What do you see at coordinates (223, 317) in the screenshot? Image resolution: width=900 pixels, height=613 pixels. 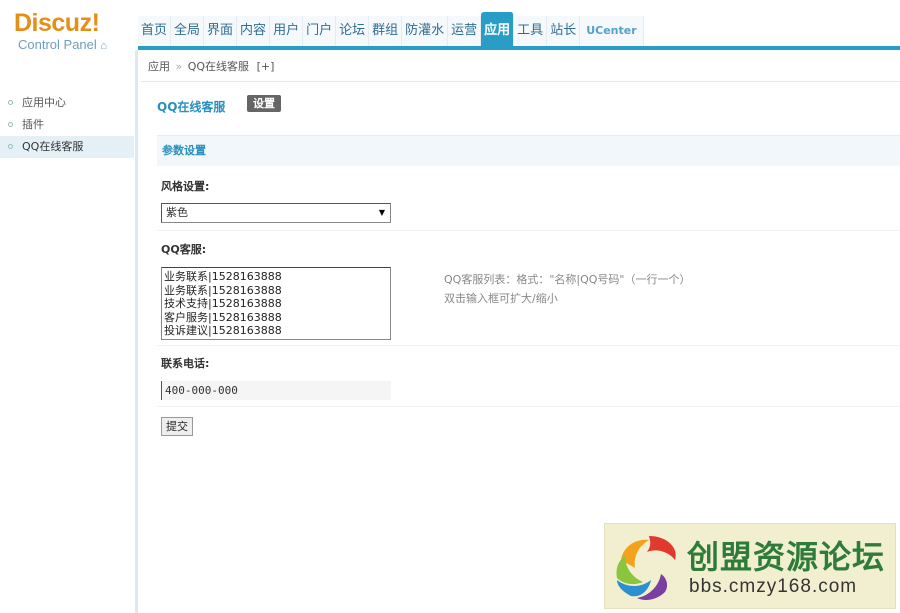 I see `textarea-line: 客户服务|1528163888` at bounding box center [223, 317].